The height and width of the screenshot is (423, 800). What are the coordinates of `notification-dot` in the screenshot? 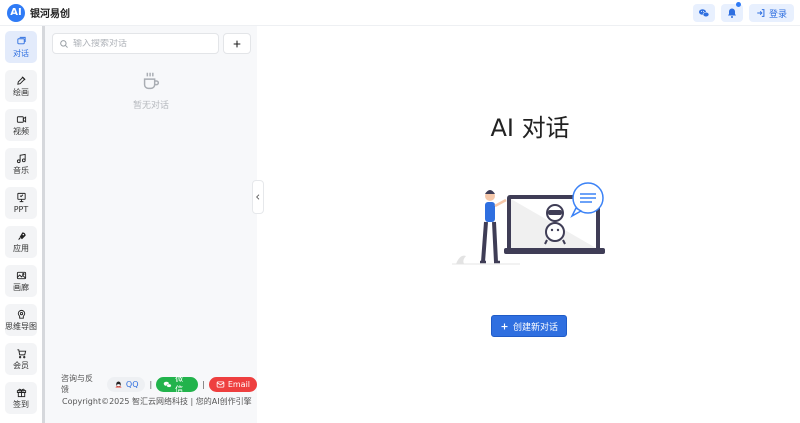 It's located at (738, 4).